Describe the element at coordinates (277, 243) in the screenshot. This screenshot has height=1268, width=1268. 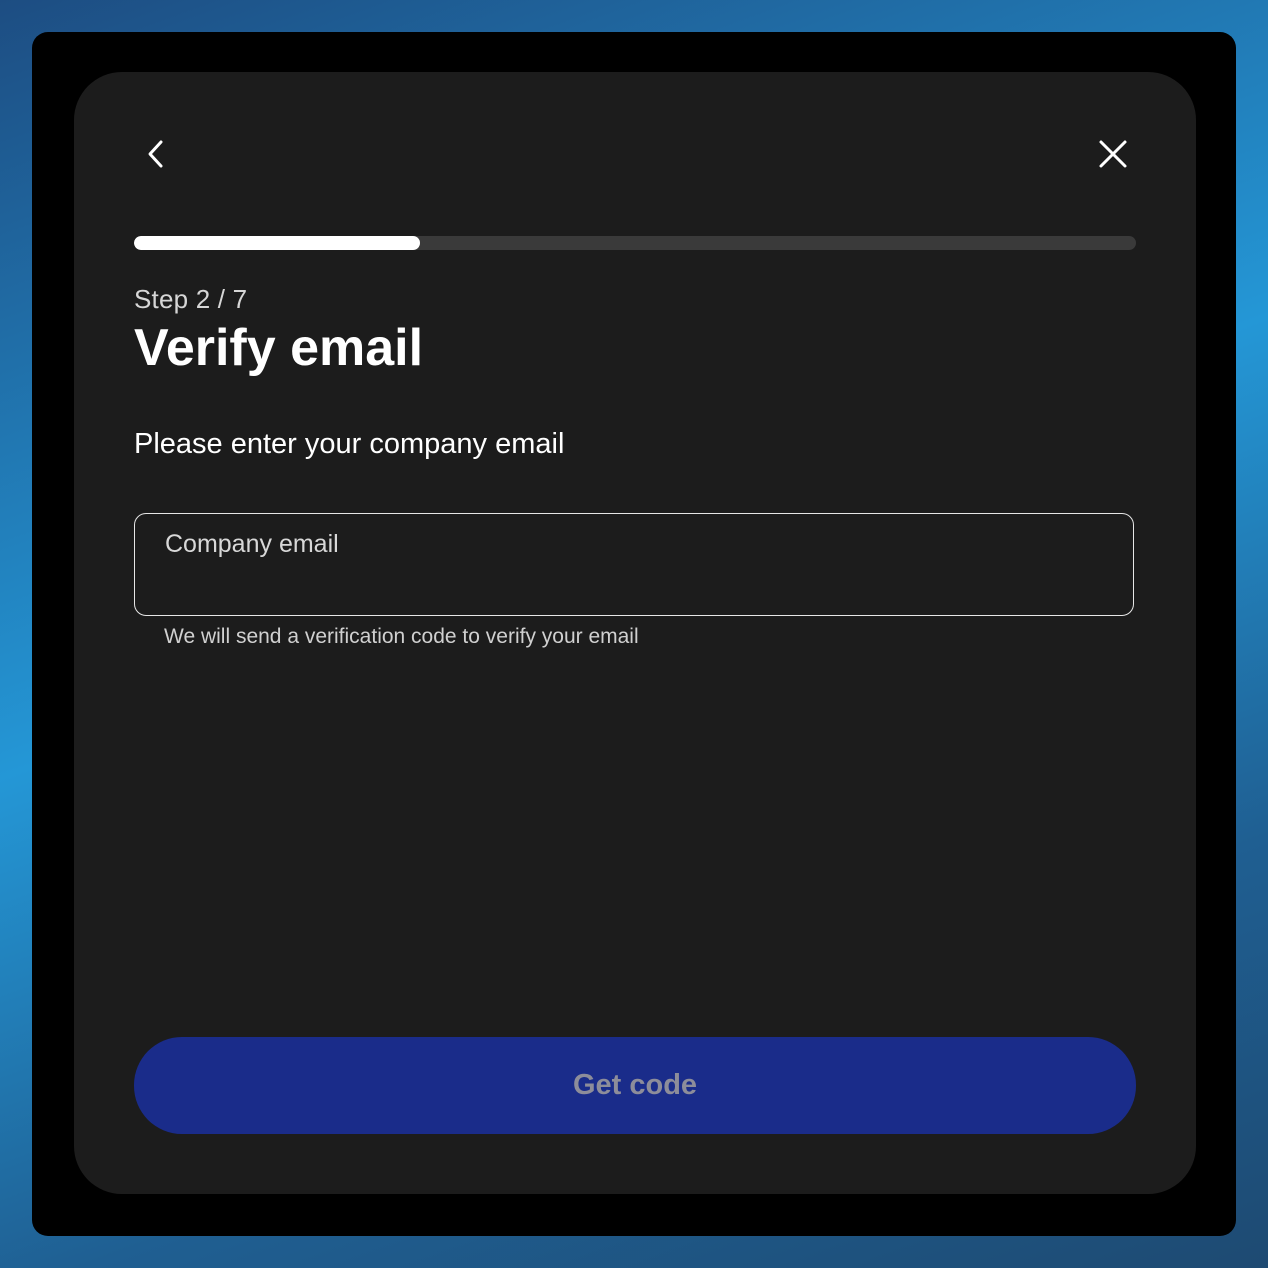
I see `progress-bar-fill` at that location.